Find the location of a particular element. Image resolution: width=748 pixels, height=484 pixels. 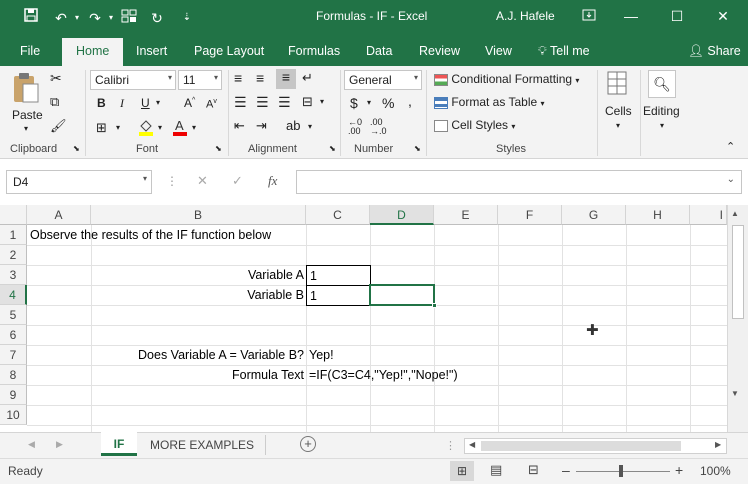

tab-file: File is located at coordinates (30, 51).